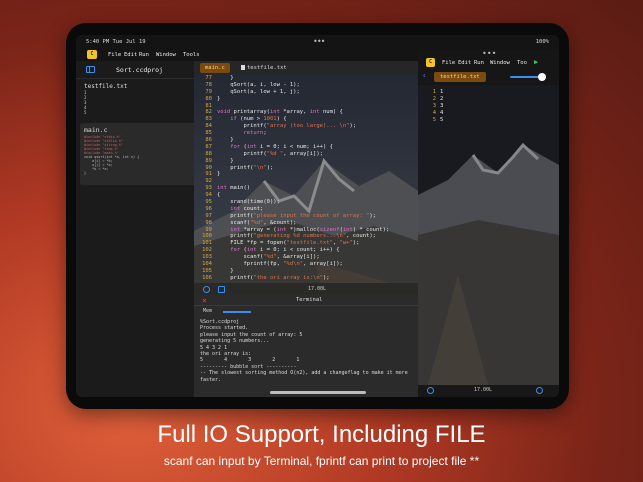 This screenshot has width=643, height=482. Describe the element at coordinates (268, 257) in the screenshot. I see `code-text: scanf("%d", &array[i]);` at that location.